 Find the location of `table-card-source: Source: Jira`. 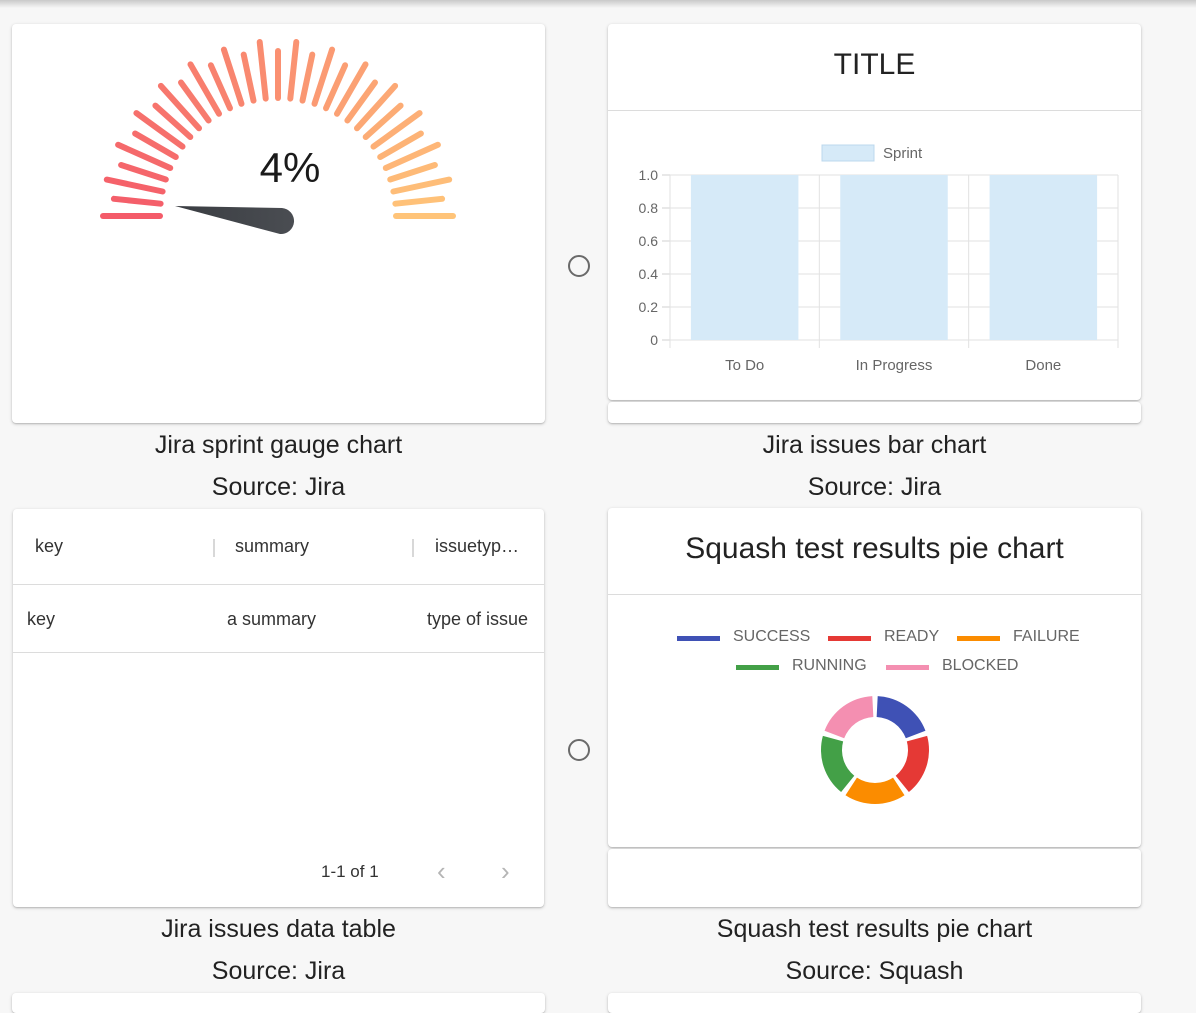

table-card-source: Source: Jira is located at coordinates (278, 971).